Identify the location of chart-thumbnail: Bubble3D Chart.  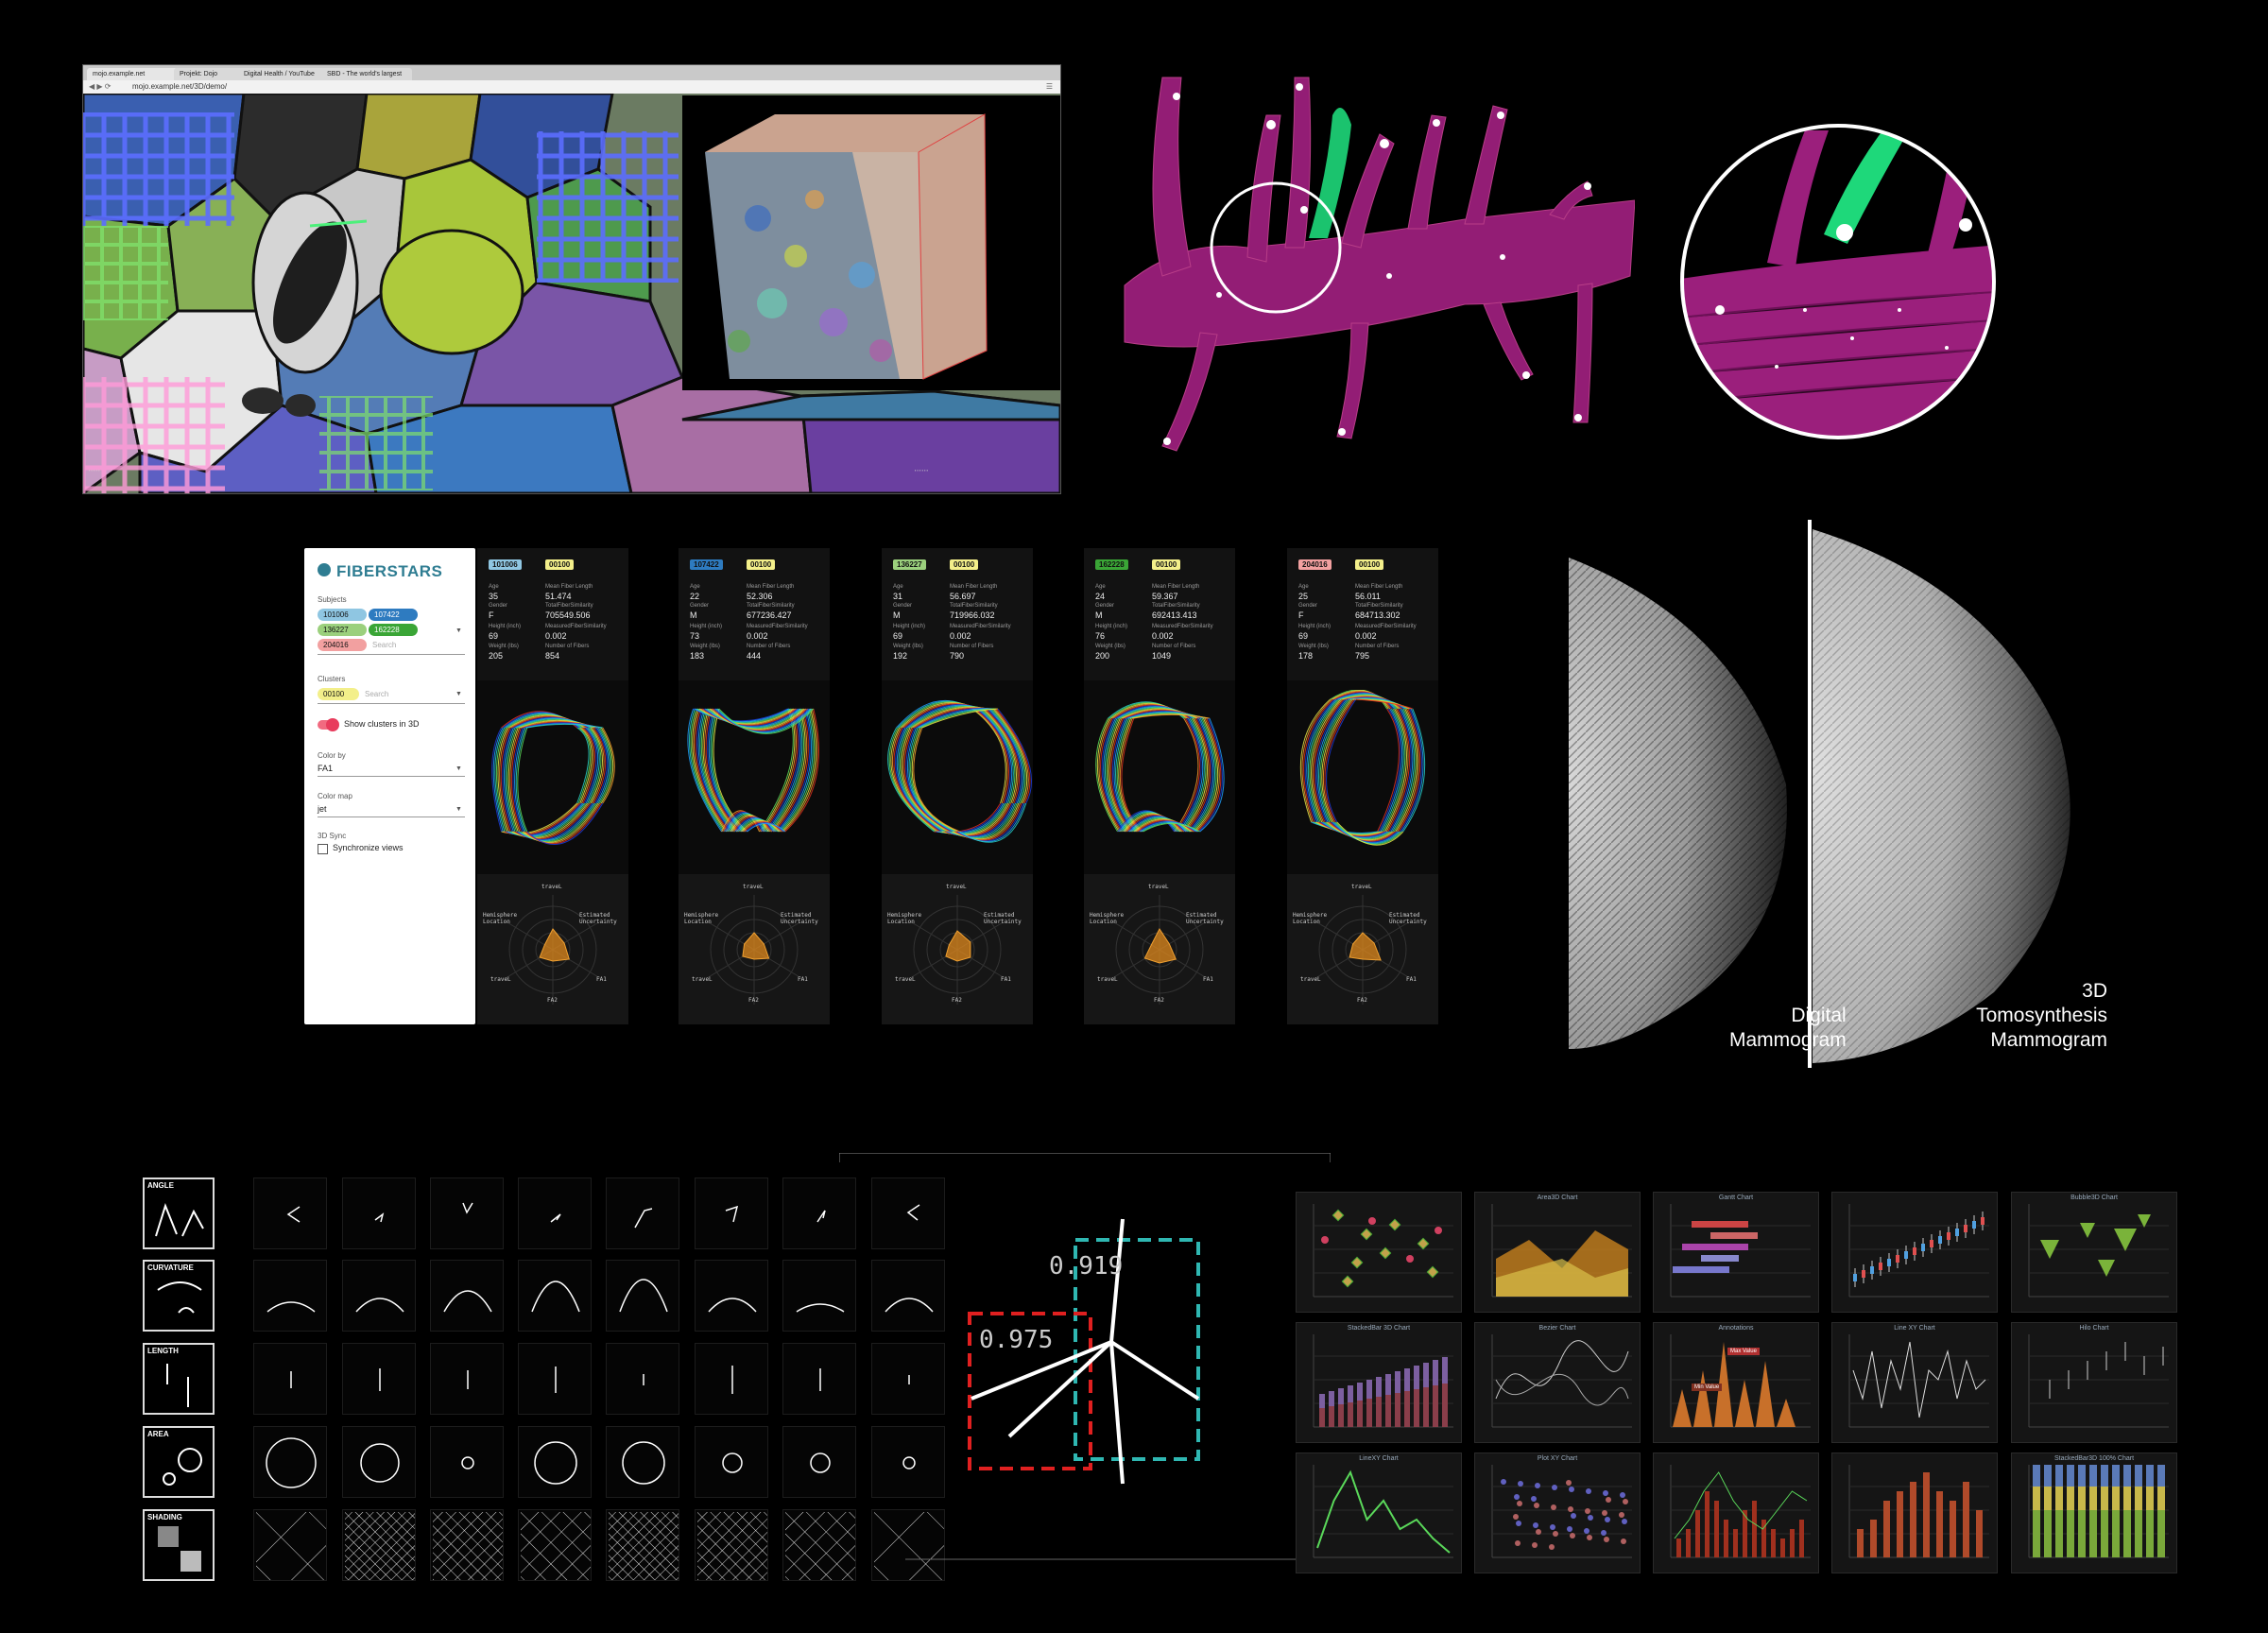
(2094, 1252).